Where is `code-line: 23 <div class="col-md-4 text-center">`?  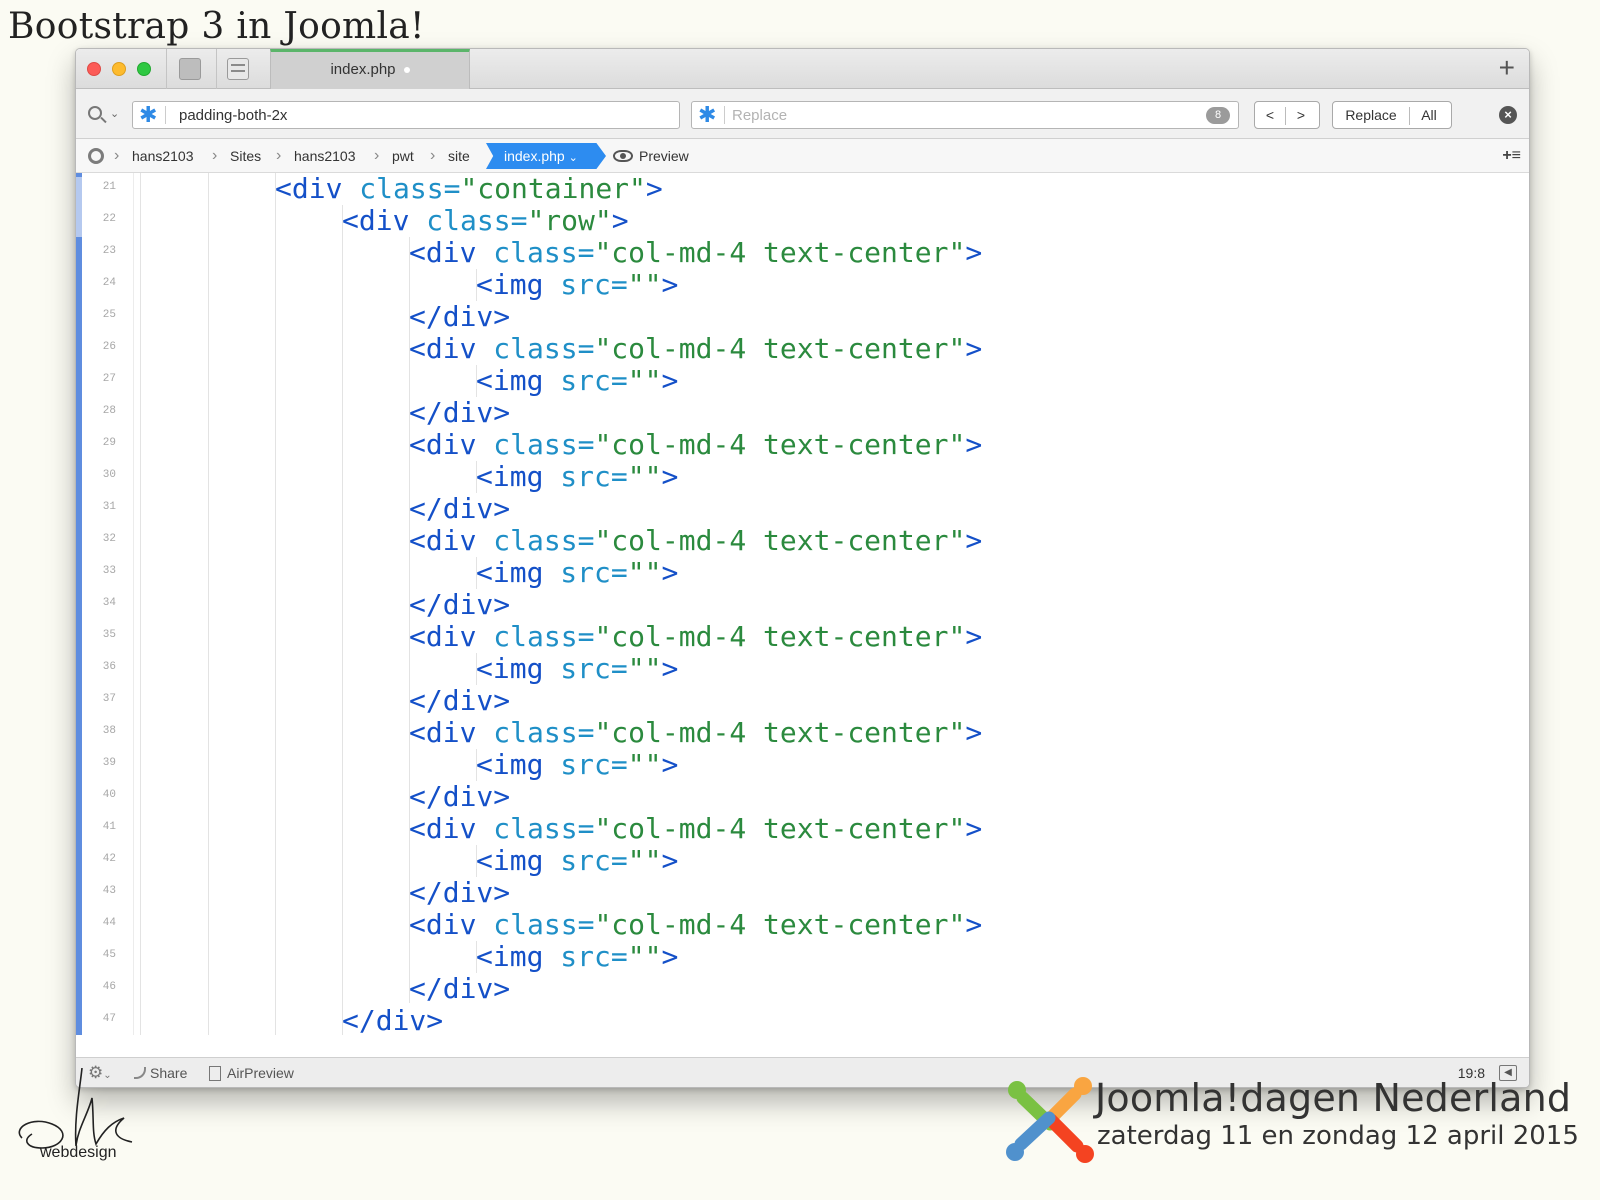
code-line: 23 <div class="col-md-4 text-center"> is located at coordinates (802, 253).